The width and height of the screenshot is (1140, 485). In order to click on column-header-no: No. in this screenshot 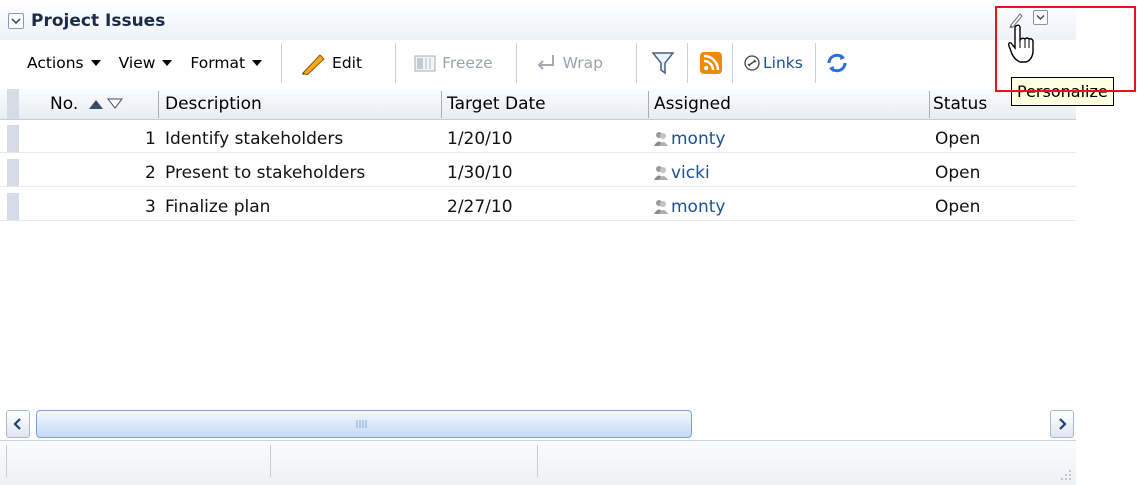, I will do `click(87, 104)`.